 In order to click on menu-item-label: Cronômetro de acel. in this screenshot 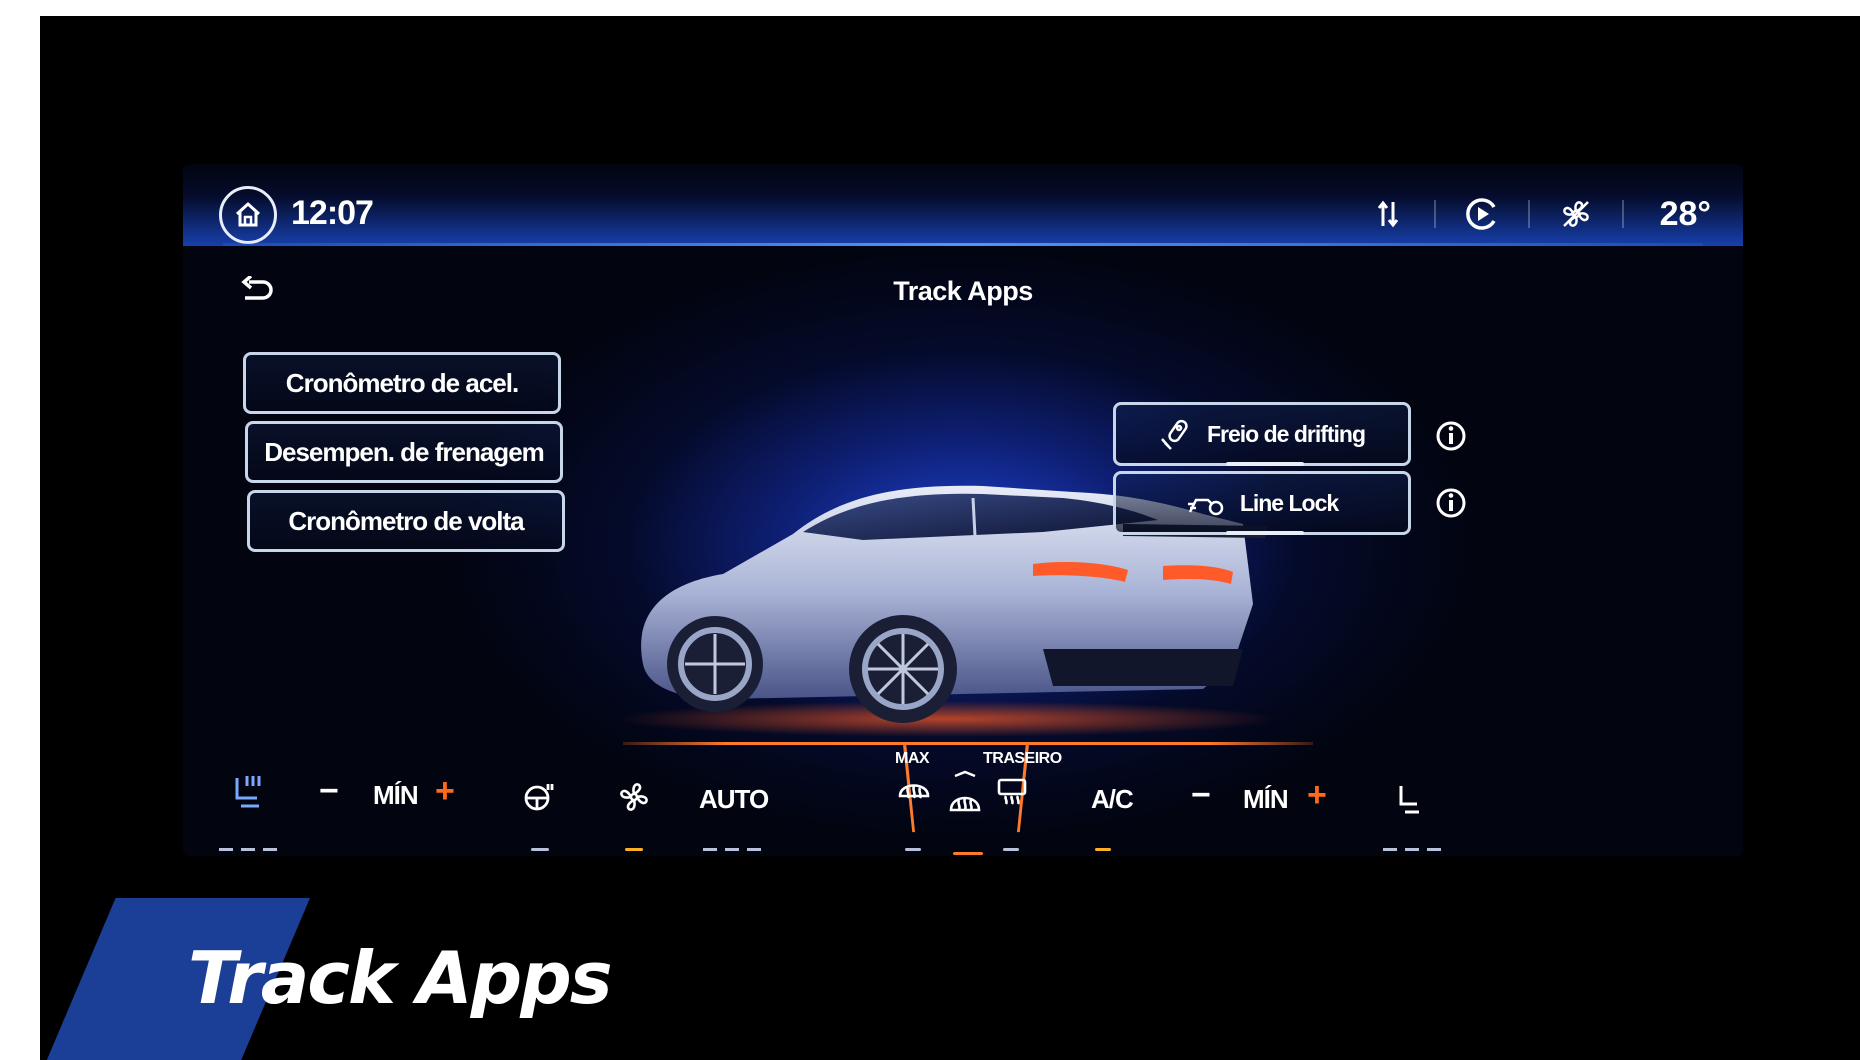, I will do `click(402, 382)`.